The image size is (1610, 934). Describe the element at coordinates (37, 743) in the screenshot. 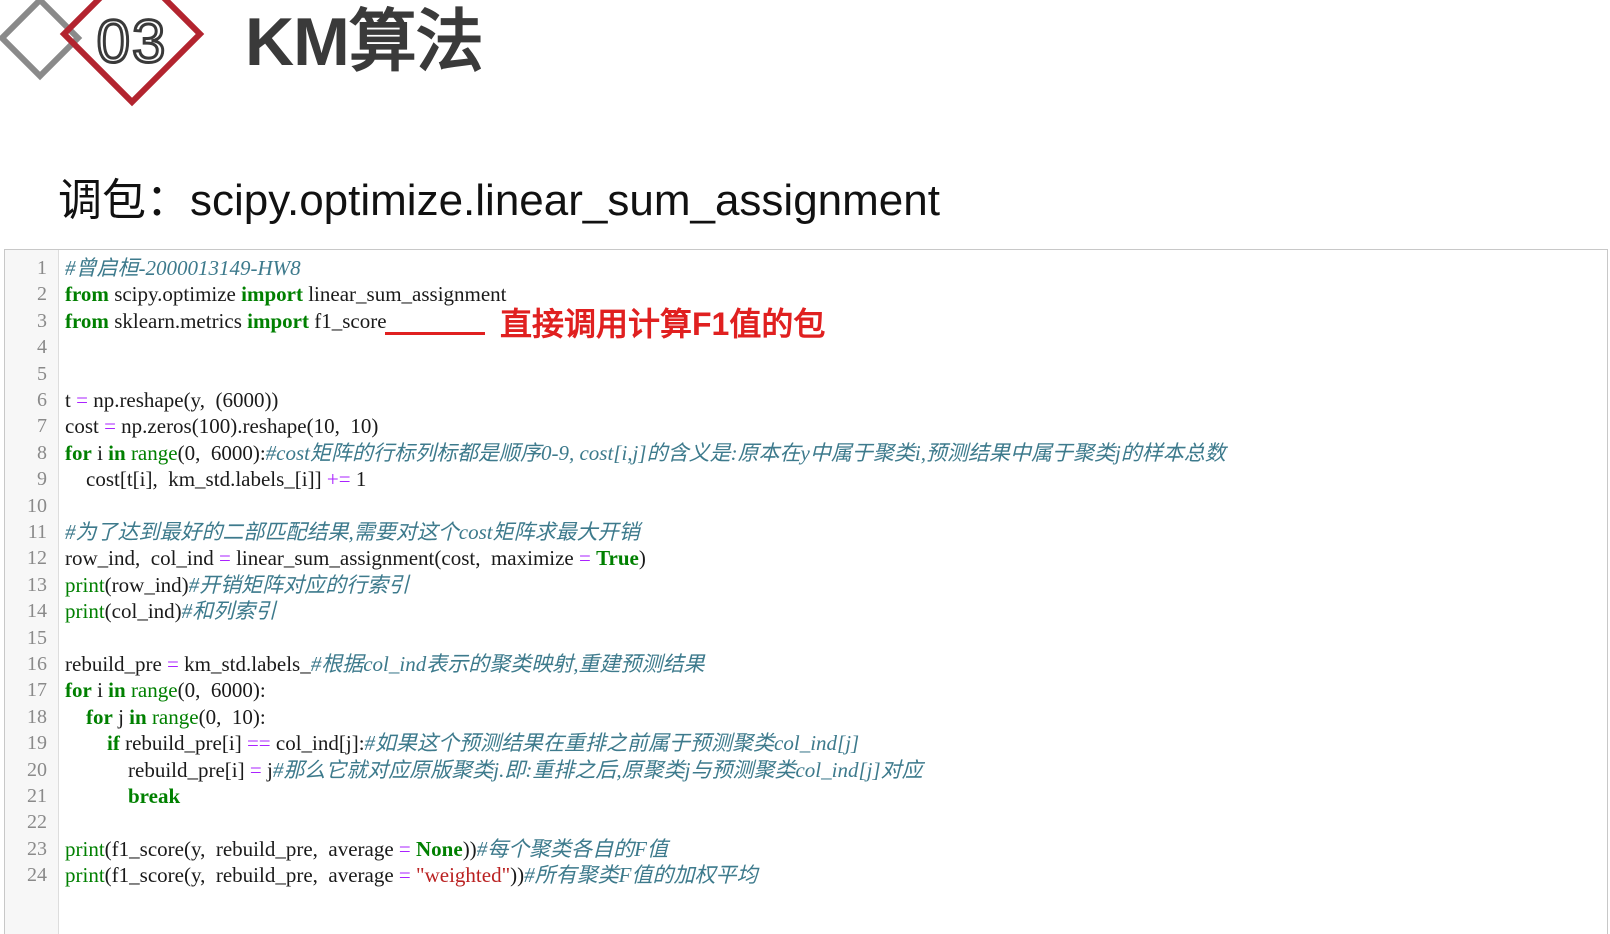

I see `line-number: 19` at that location.